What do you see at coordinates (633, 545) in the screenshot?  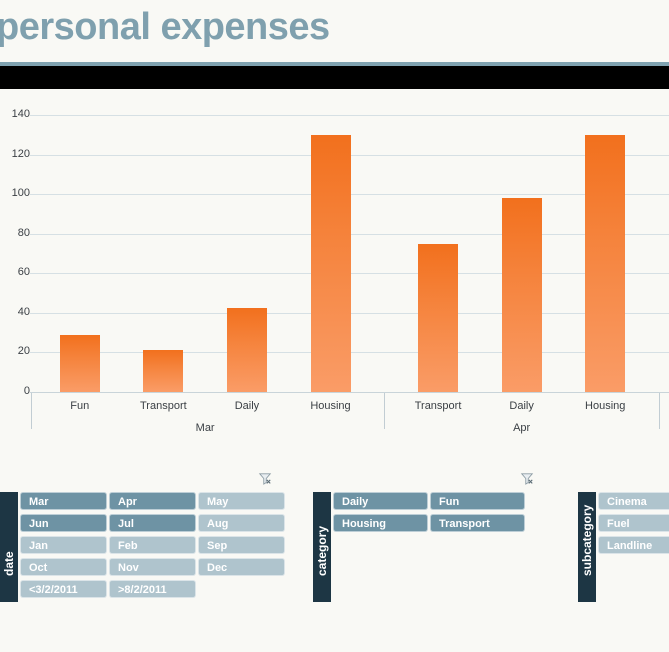 I see `slicer-item-subcategory-landline: Landline` at bounding box center [633, 545].